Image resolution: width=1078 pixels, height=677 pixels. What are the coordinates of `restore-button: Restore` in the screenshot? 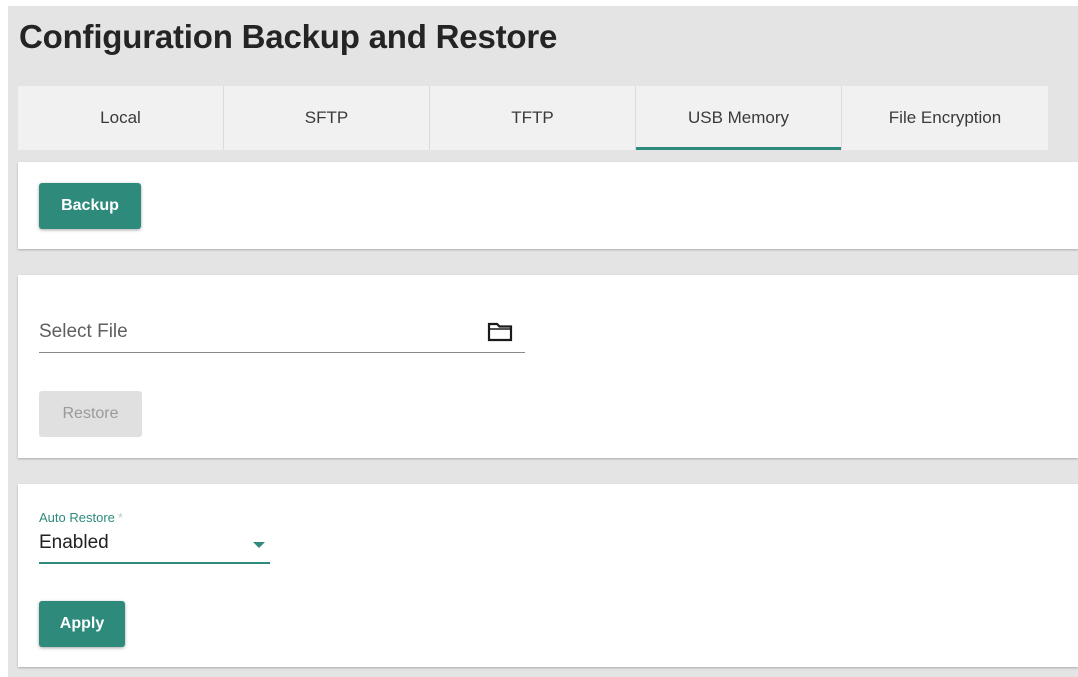 It's located at (90, 414).